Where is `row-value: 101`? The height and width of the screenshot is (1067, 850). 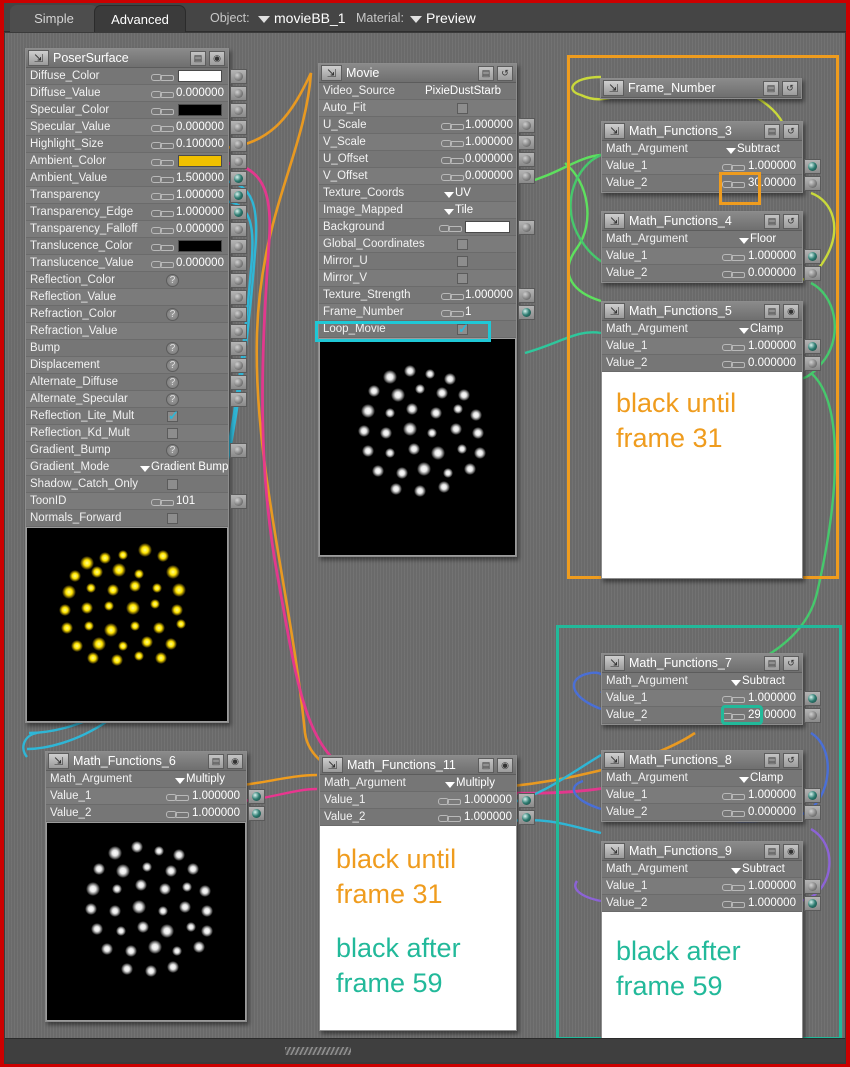
row-value: 101 is located at coordinates (185, 501).